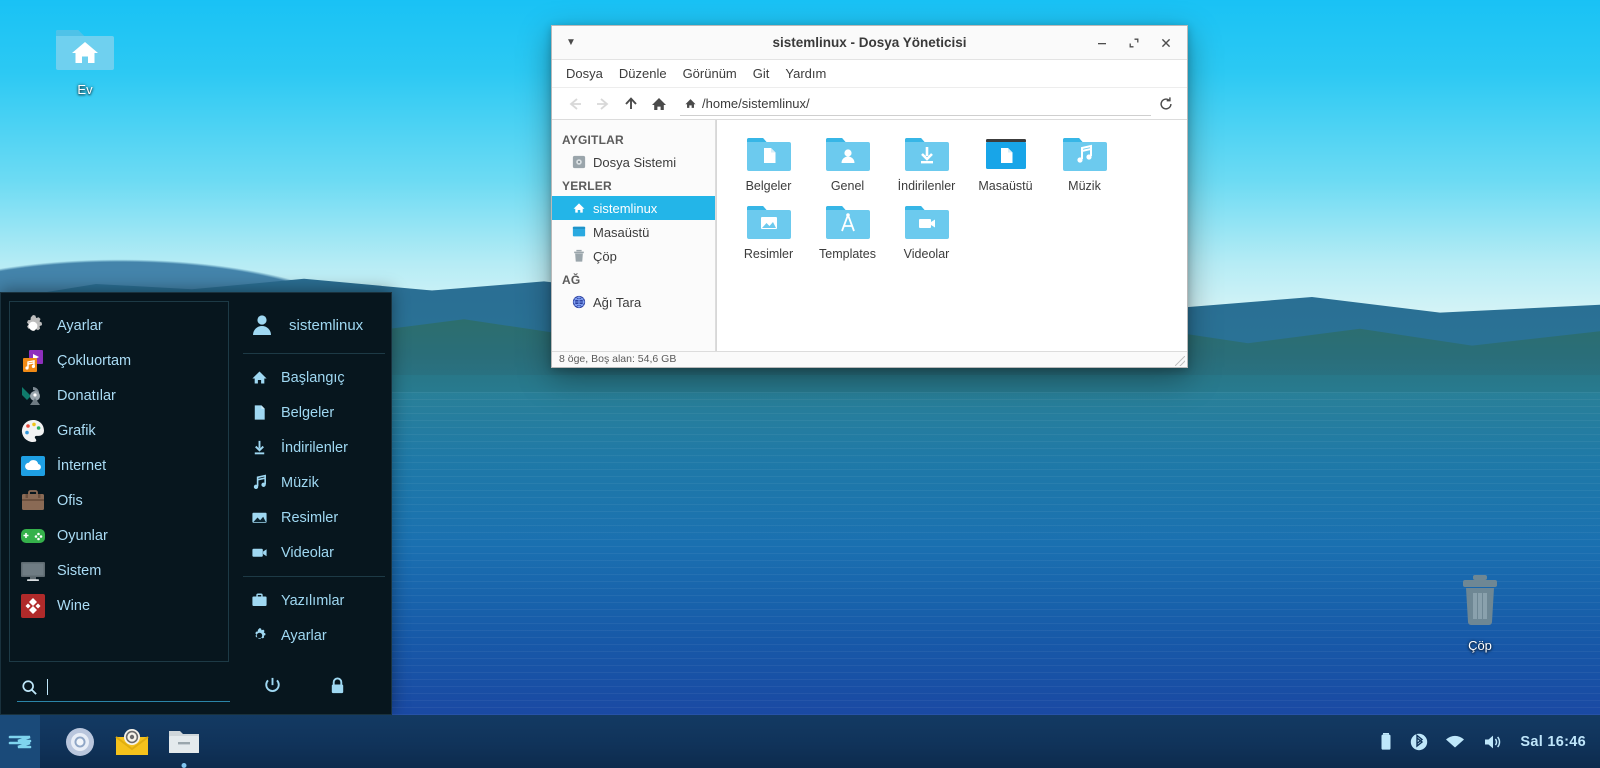 The width and height of the screenshot is (1600, 768). I want to click on menu-bottom-bar, so click(196, 688).